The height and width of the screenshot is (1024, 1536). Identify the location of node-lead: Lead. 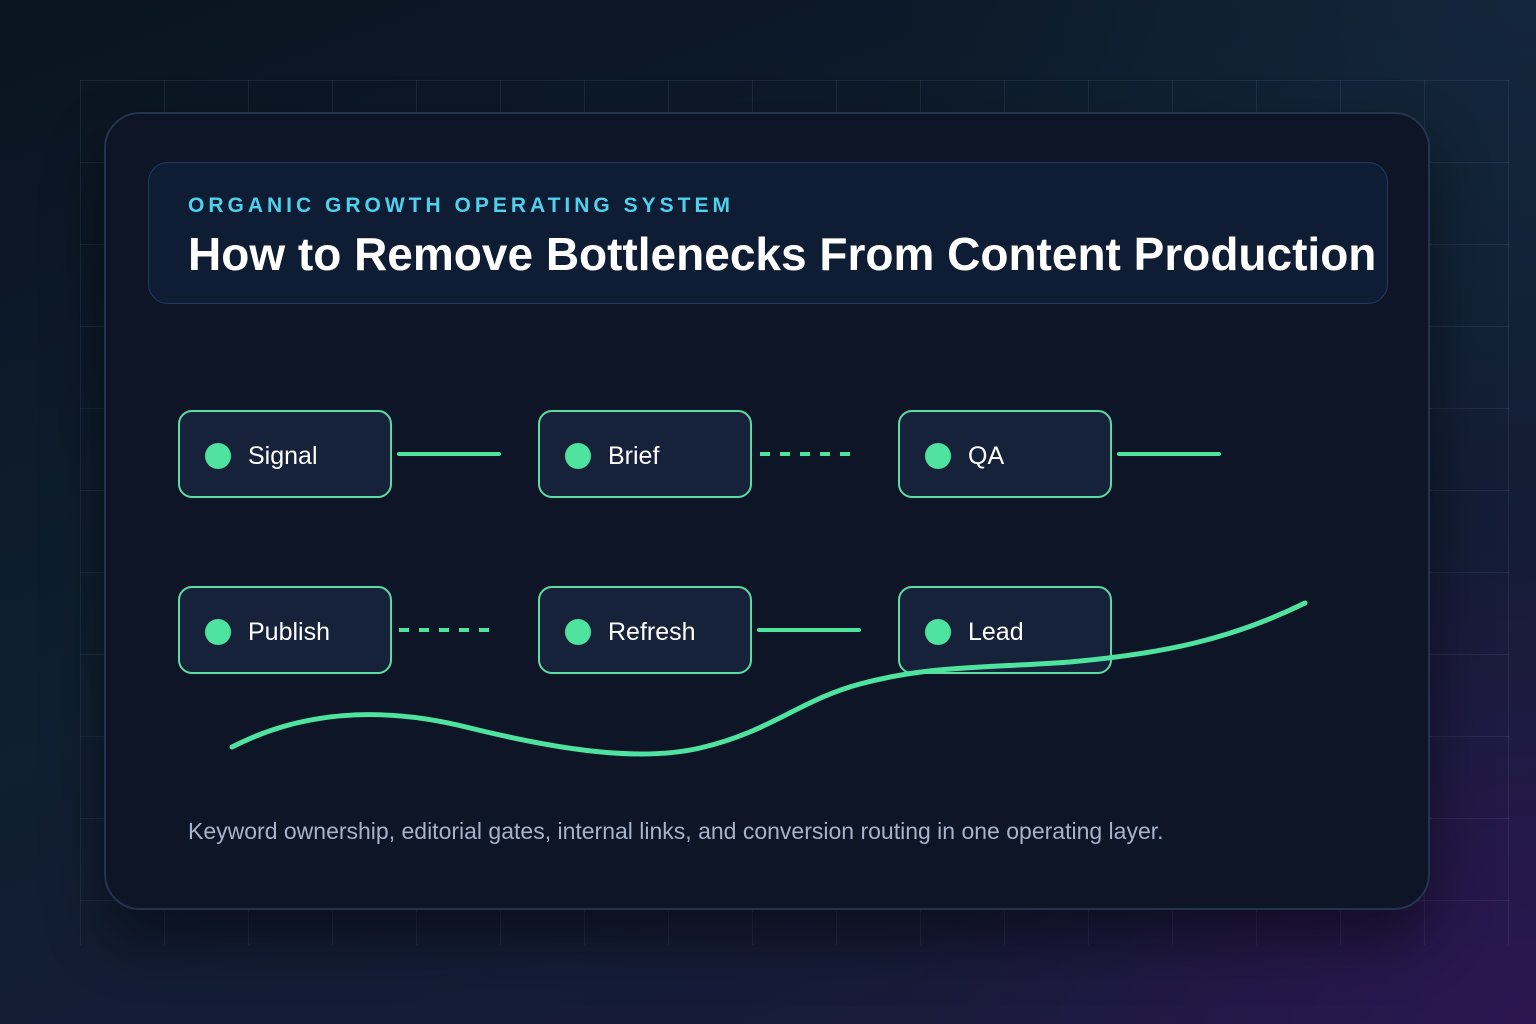
(1005, 630).